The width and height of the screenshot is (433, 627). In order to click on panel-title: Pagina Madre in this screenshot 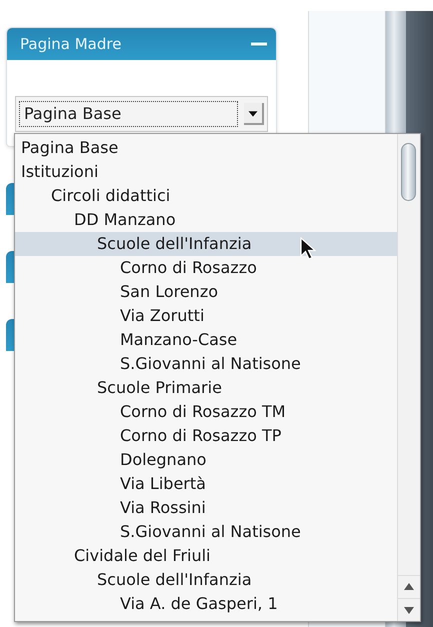, I will do `click(71, 44)`.